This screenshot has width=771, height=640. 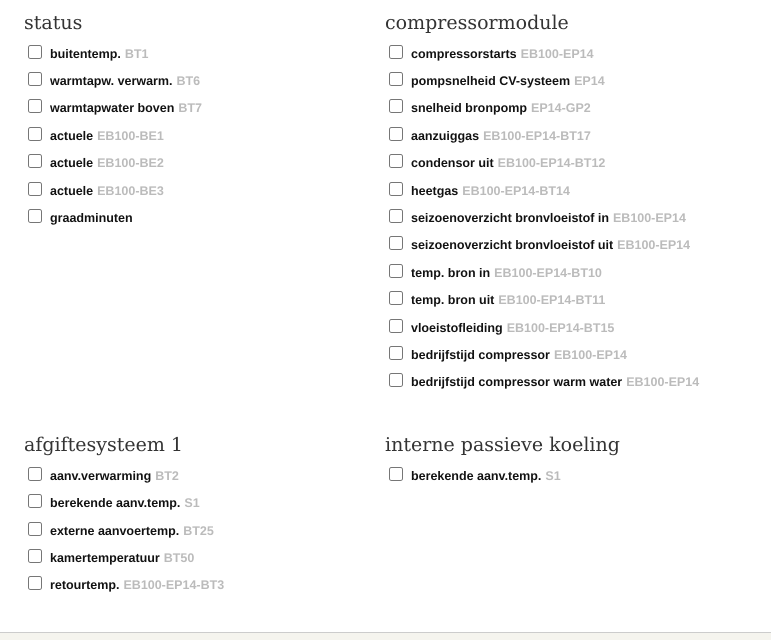 I want to click on sensor-label: condensor uit, so click(x=452, y=163).